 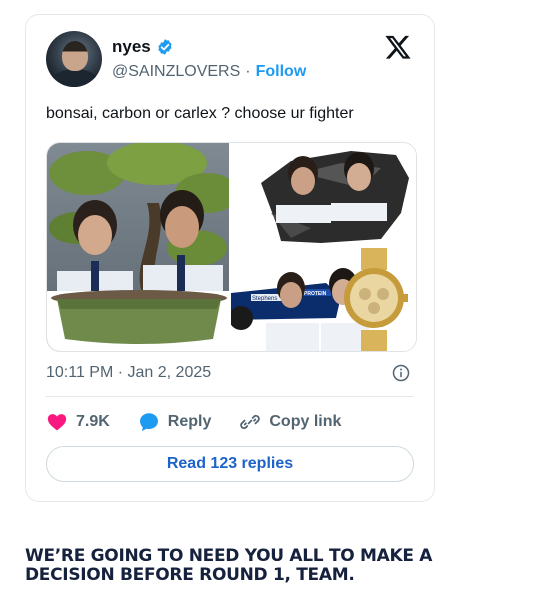 I want to click on car-livery-left: Stephens, so click(x=264, y=299).